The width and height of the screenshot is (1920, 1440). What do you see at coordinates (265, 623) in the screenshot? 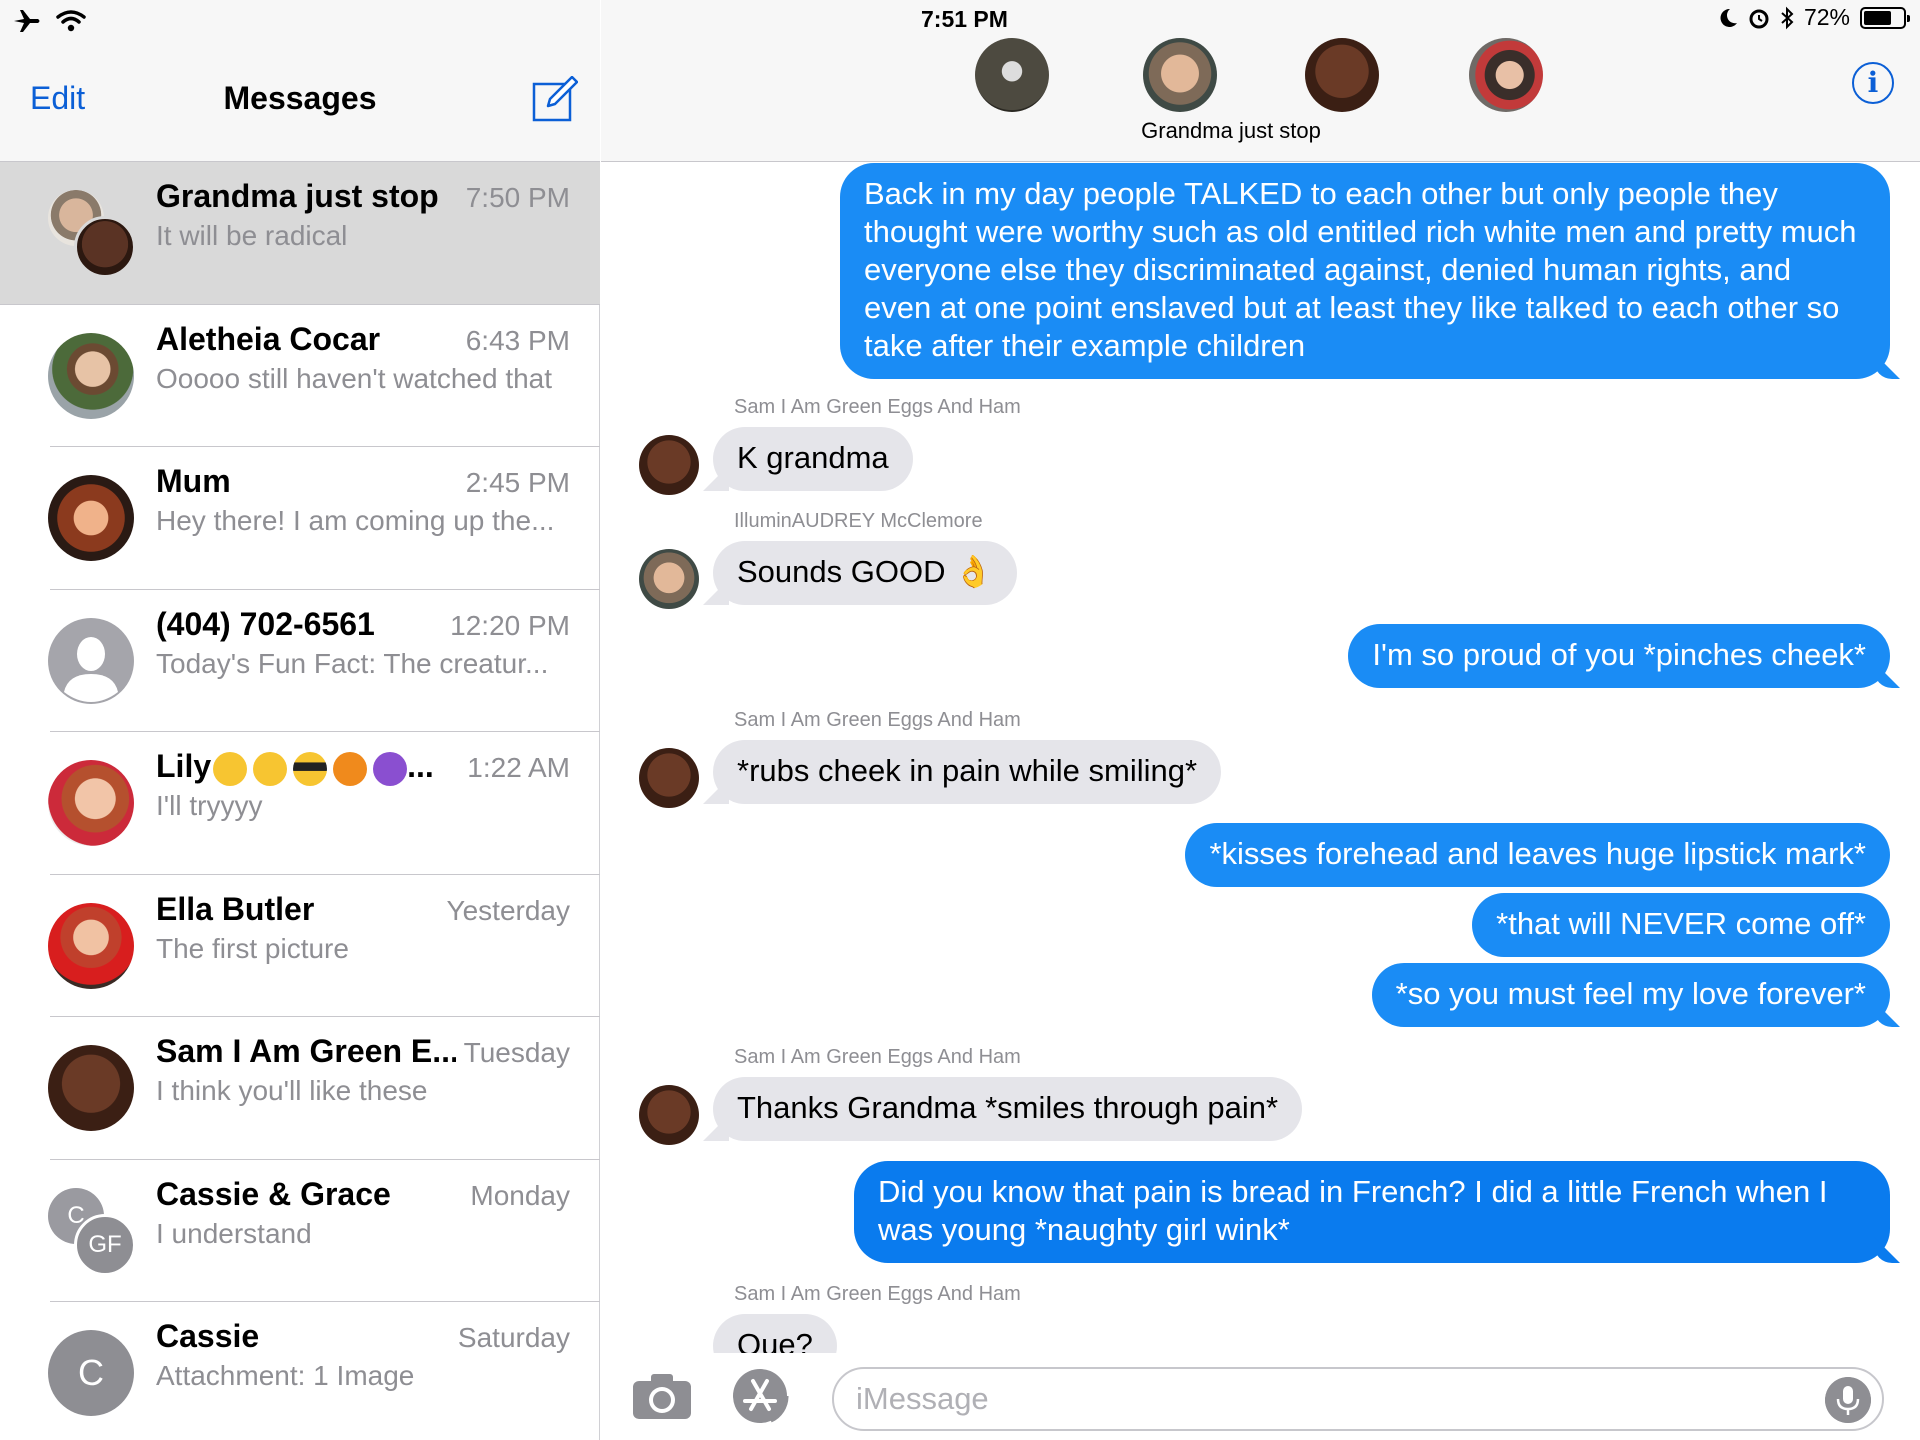
I see `conversation-name: (404) 702-6561` at bounding box center [265, 623].